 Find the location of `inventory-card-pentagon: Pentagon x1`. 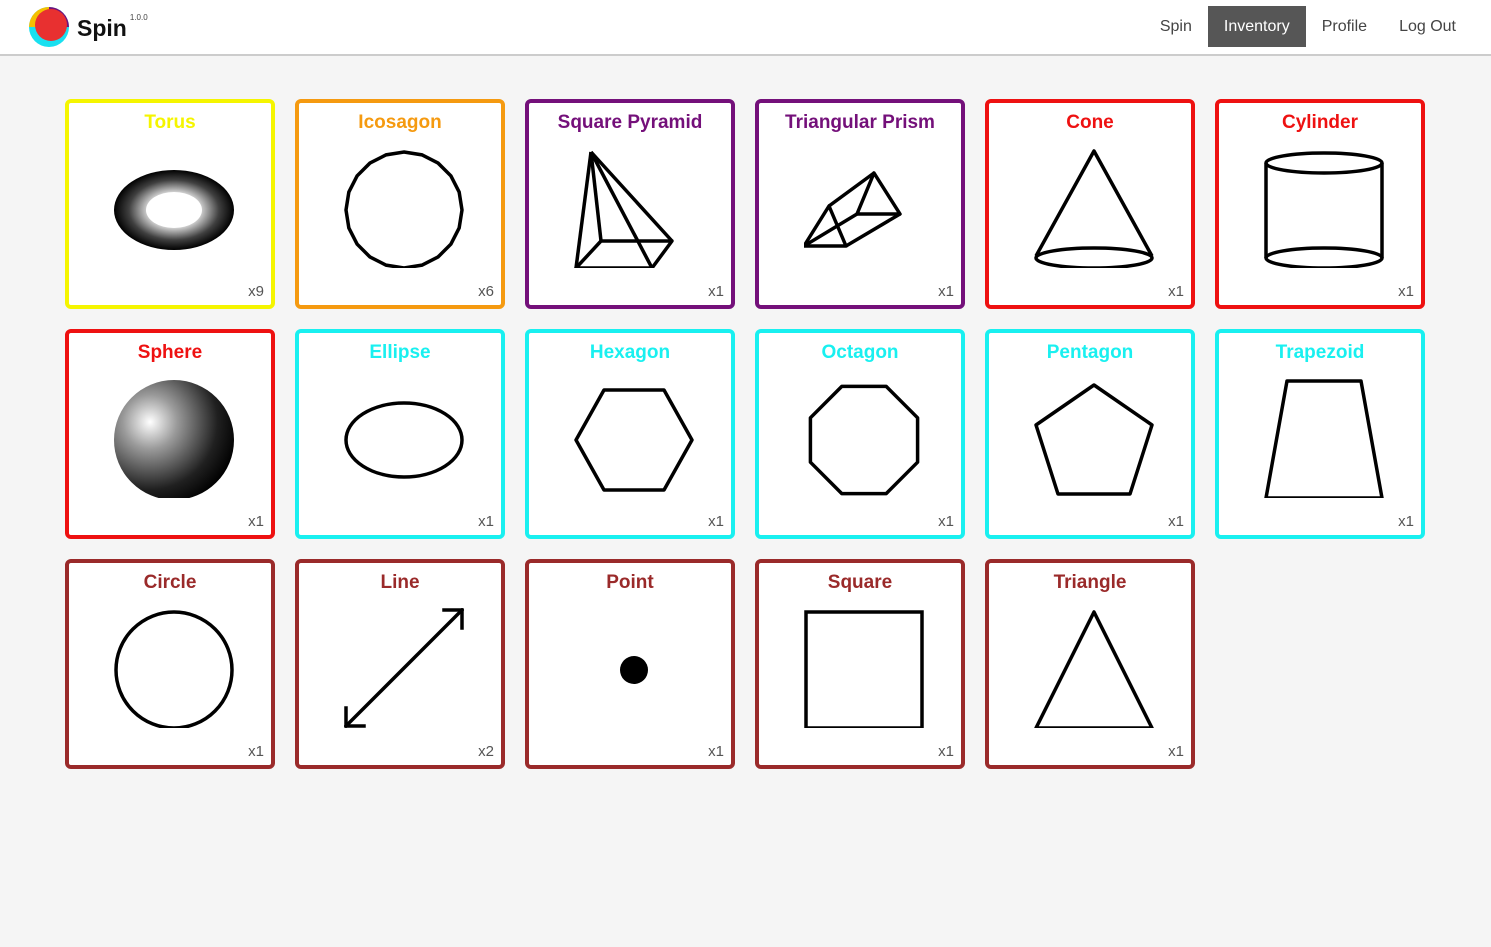

inventory-card-pentagon: Pentagon x1 is located at coordinates (1090, 434).